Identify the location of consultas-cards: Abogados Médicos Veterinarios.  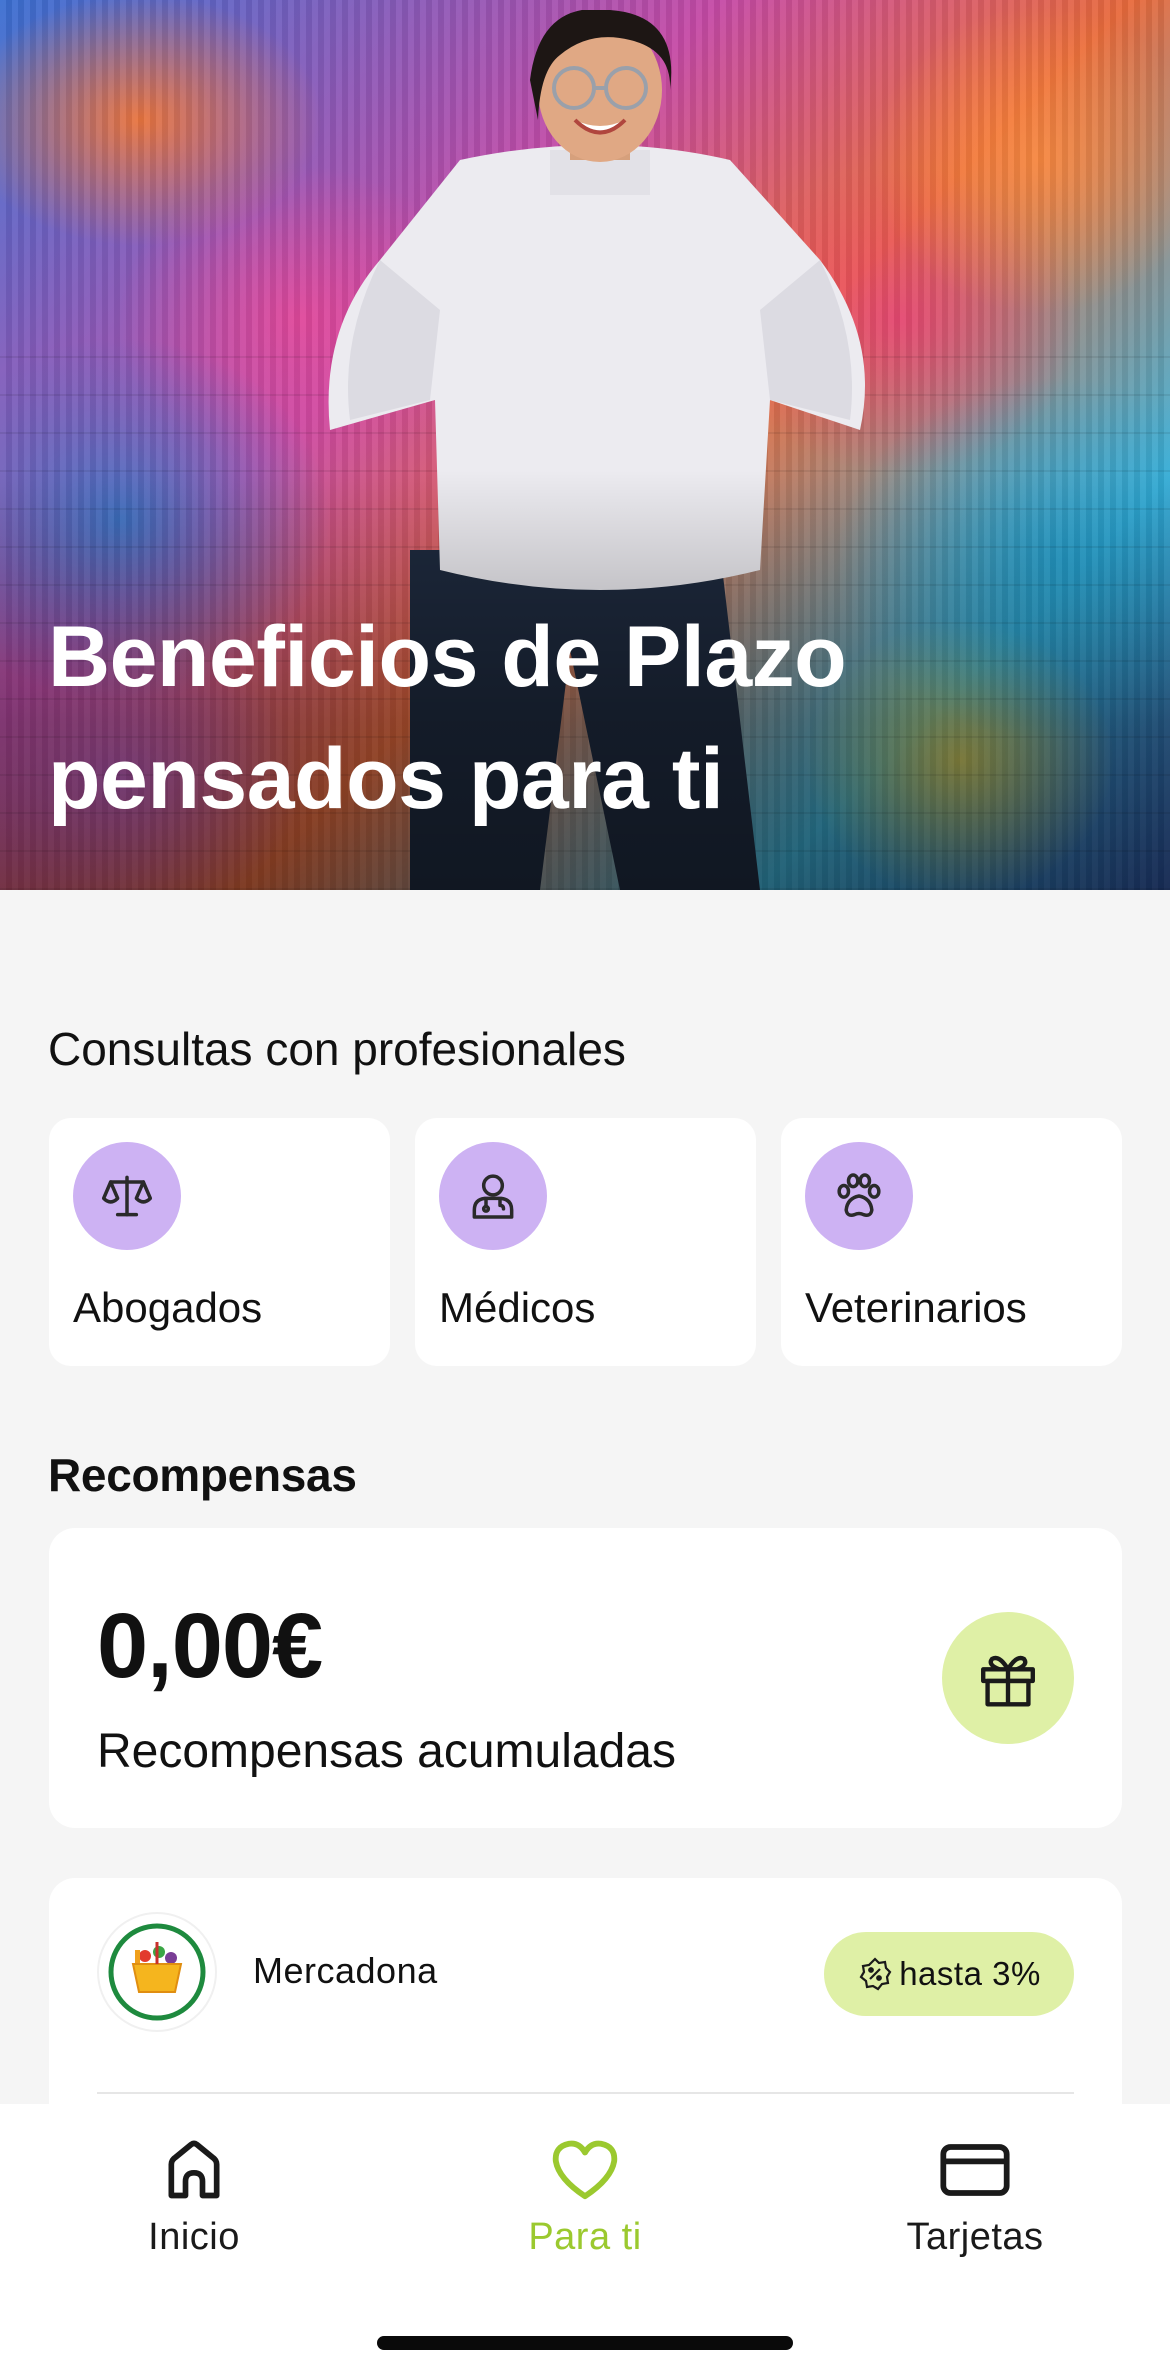
(585, 1242).